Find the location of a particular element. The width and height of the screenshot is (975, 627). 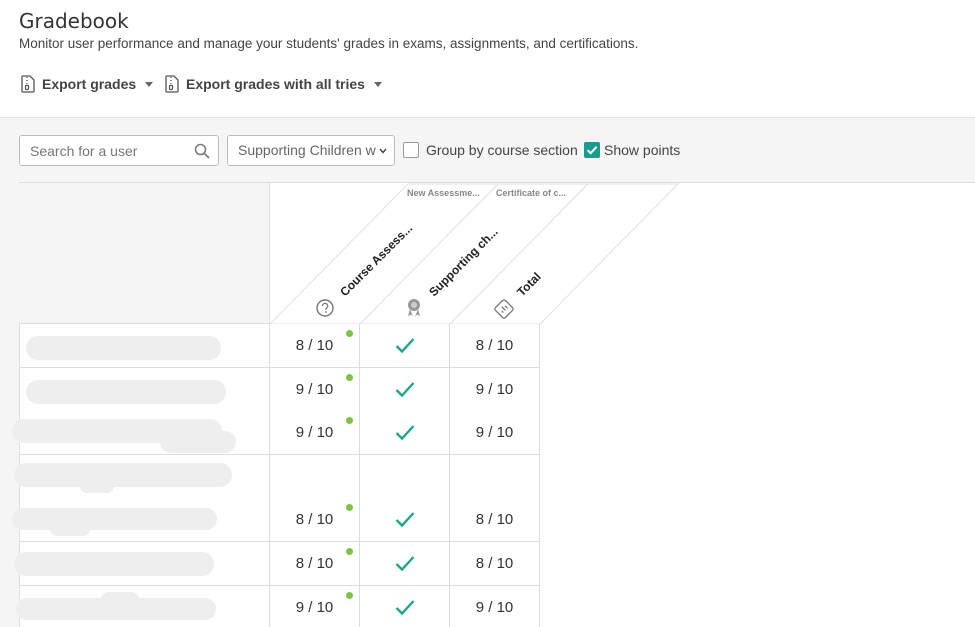

page-title: Gradebook is located at coordinates (74, 21).